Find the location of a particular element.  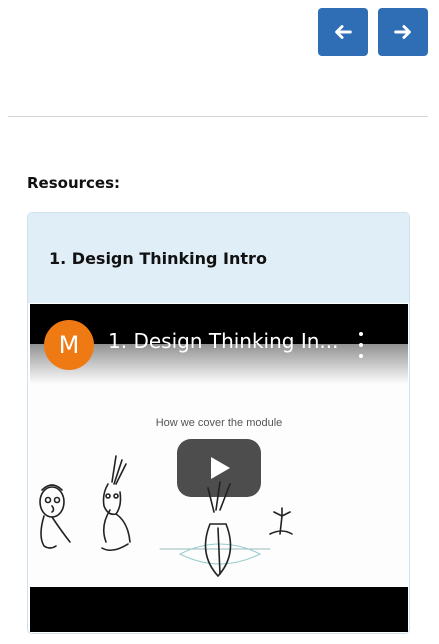

play-icon is located at coordinates (220, 468).